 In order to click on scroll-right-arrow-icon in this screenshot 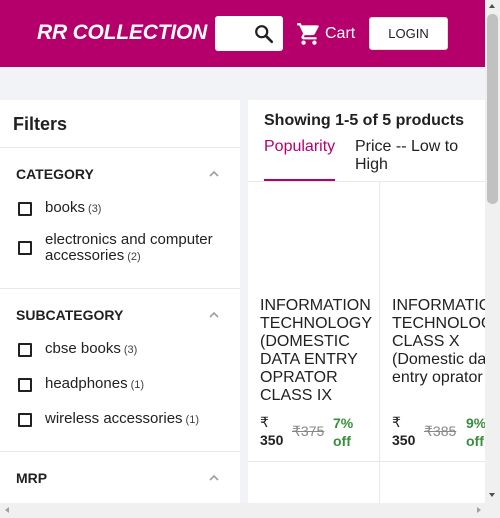, I will do `click(479, 510)`.